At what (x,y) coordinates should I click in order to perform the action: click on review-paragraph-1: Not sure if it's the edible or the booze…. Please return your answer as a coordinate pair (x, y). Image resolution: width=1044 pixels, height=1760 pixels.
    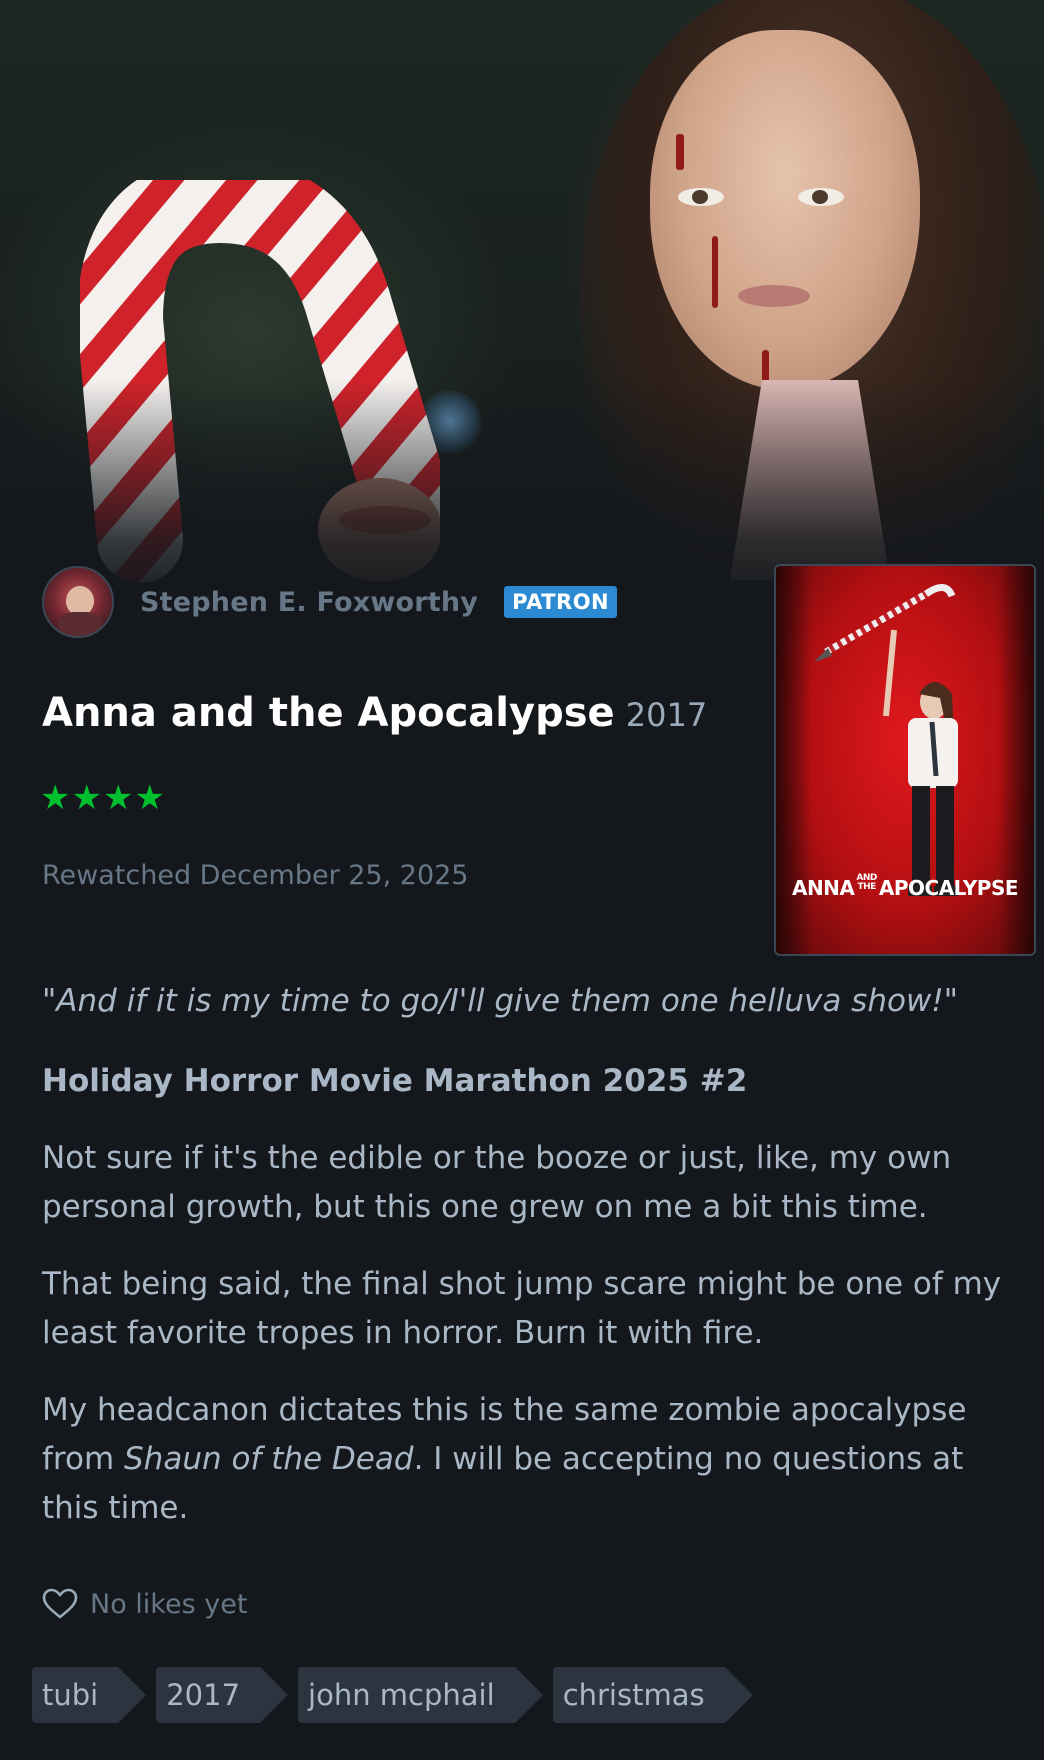
    Looking at the image, I should click on (497, 1182).